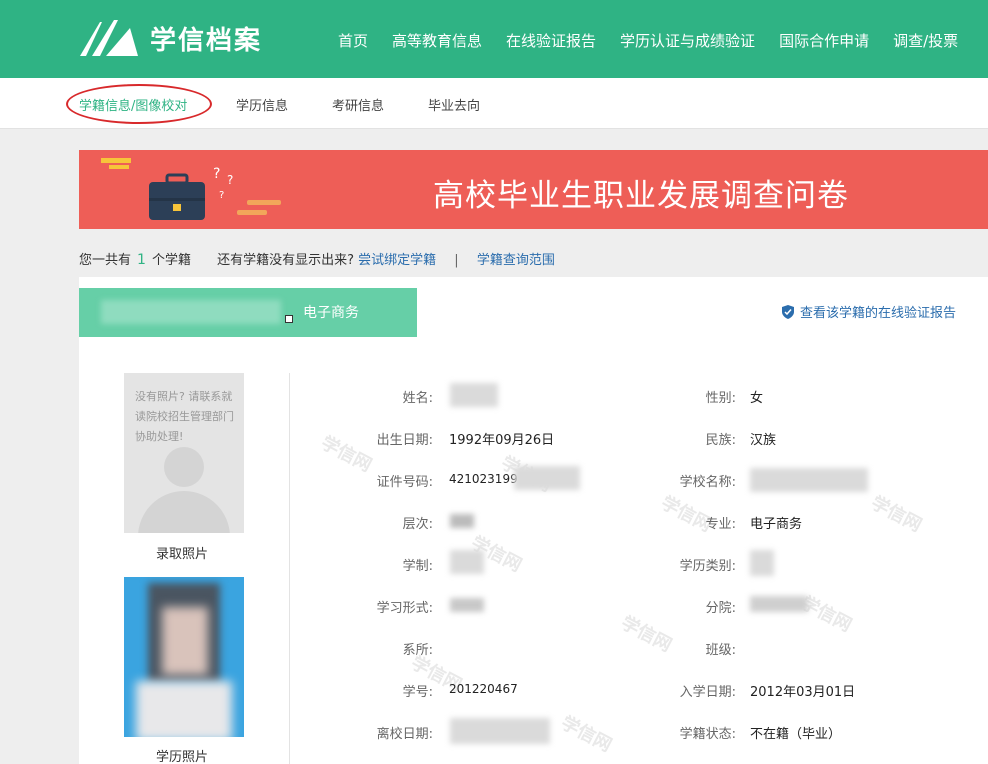 The height and width of the screenshot is (764, 988). What do you see at coordinates (720, 524) in the screenshot?
I see `major-label: 专业:` at bounding box center [720, 524].